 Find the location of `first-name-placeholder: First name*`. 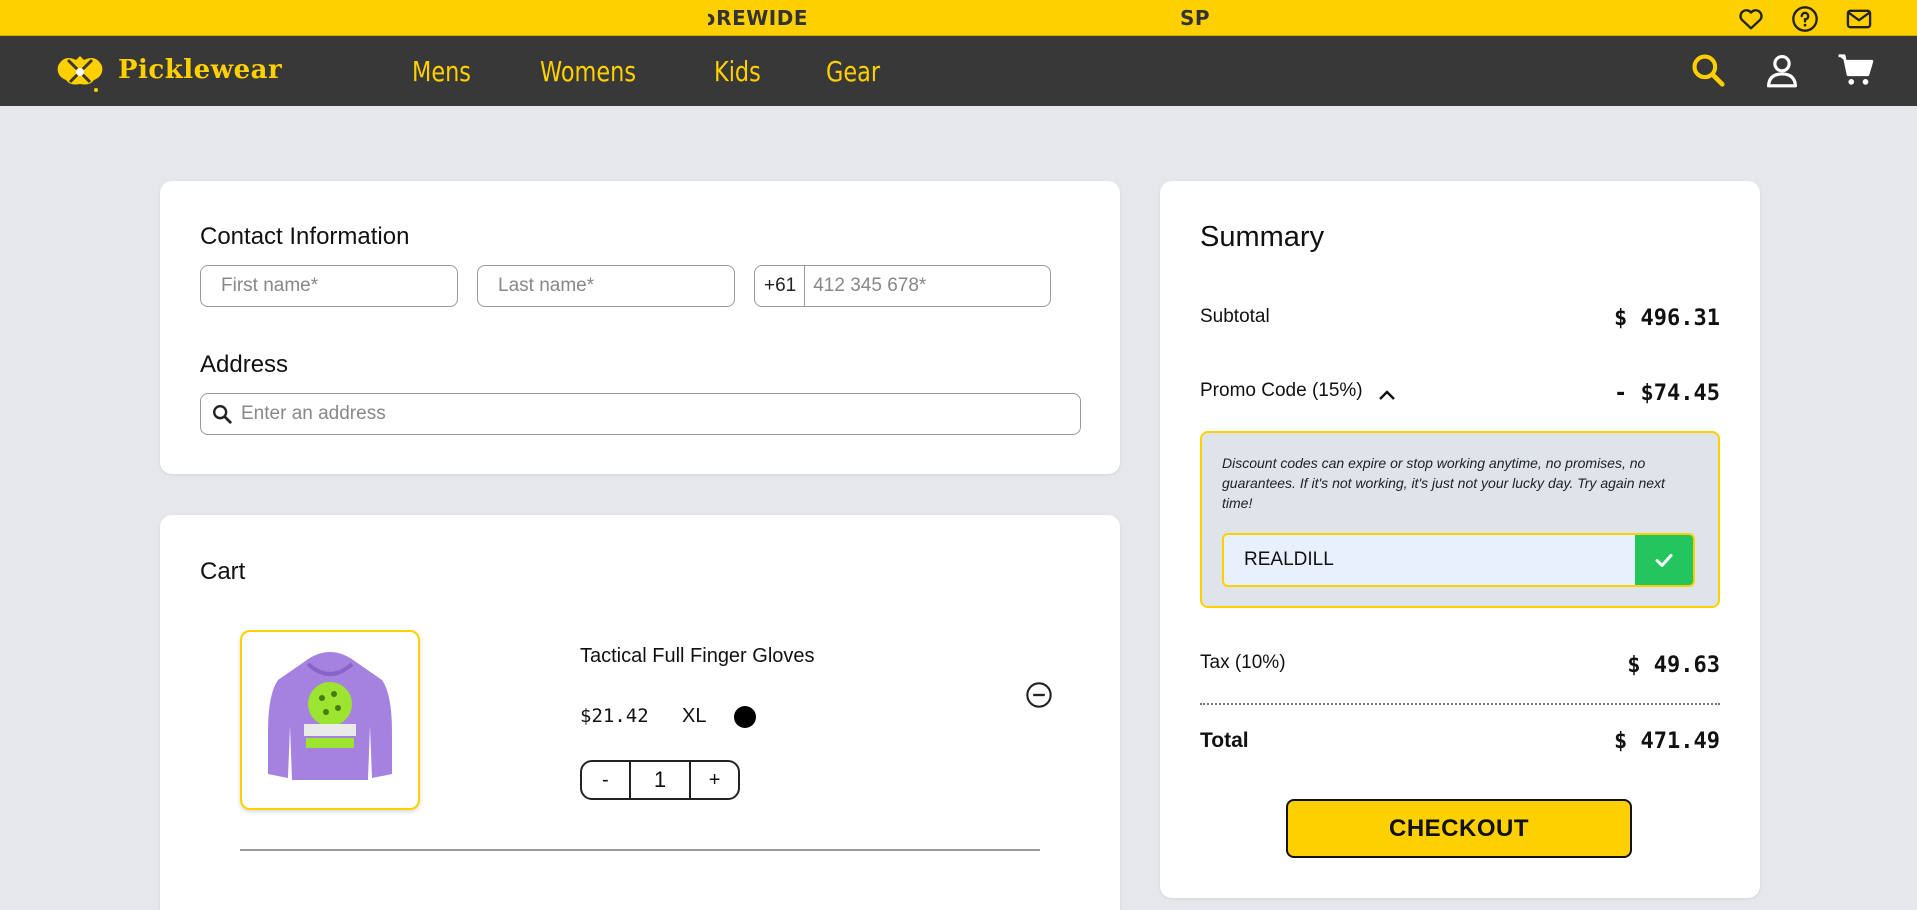

first-name-placeholder: First name* is located at coordinates (270, 285).